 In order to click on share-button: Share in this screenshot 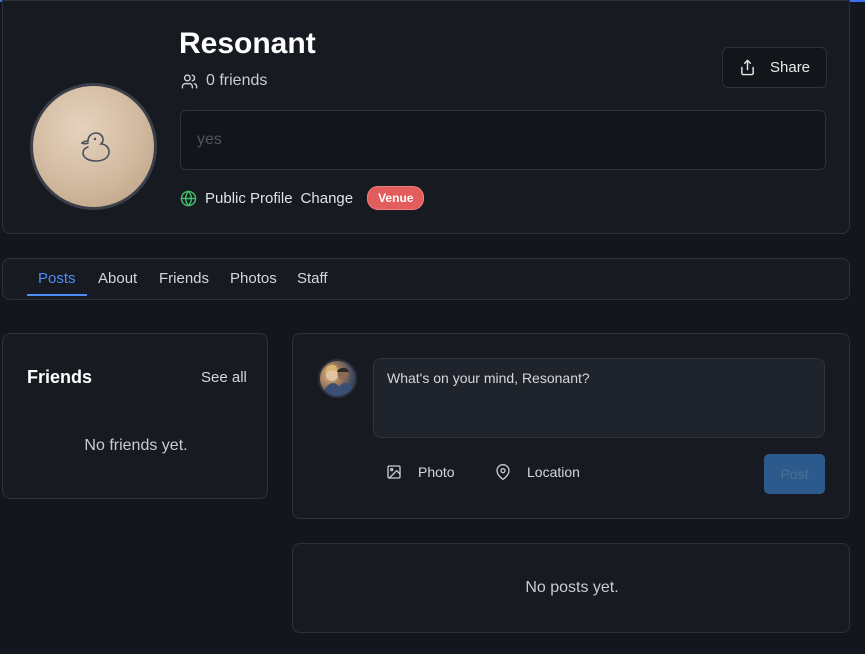, I will do `click(774, 67)`.